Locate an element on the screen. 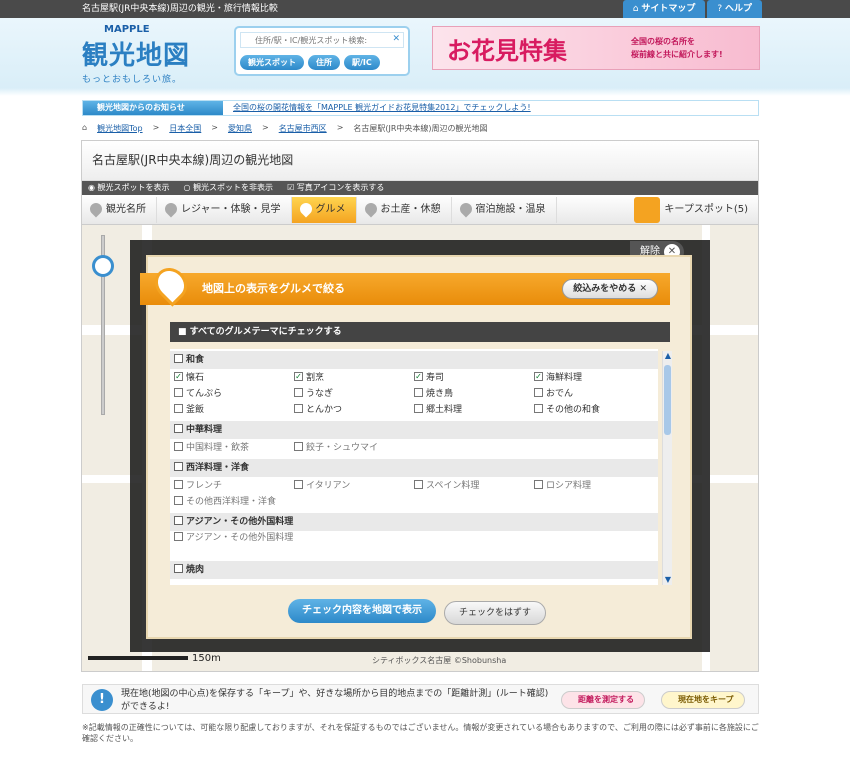 This screenshot has height=762, width=850. list-item: アジアン・その他外国料理 is located at coordinates (235, 545).